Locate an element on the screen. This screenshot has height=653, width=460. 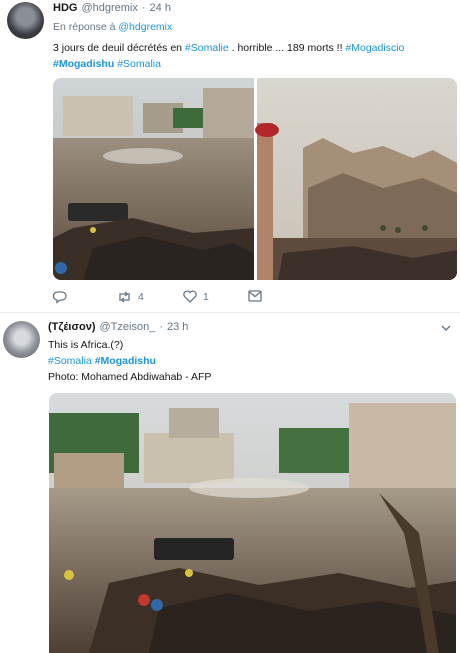
text-segment: 3 jours de deuil décrétés en is located at coordinates (119, 48).